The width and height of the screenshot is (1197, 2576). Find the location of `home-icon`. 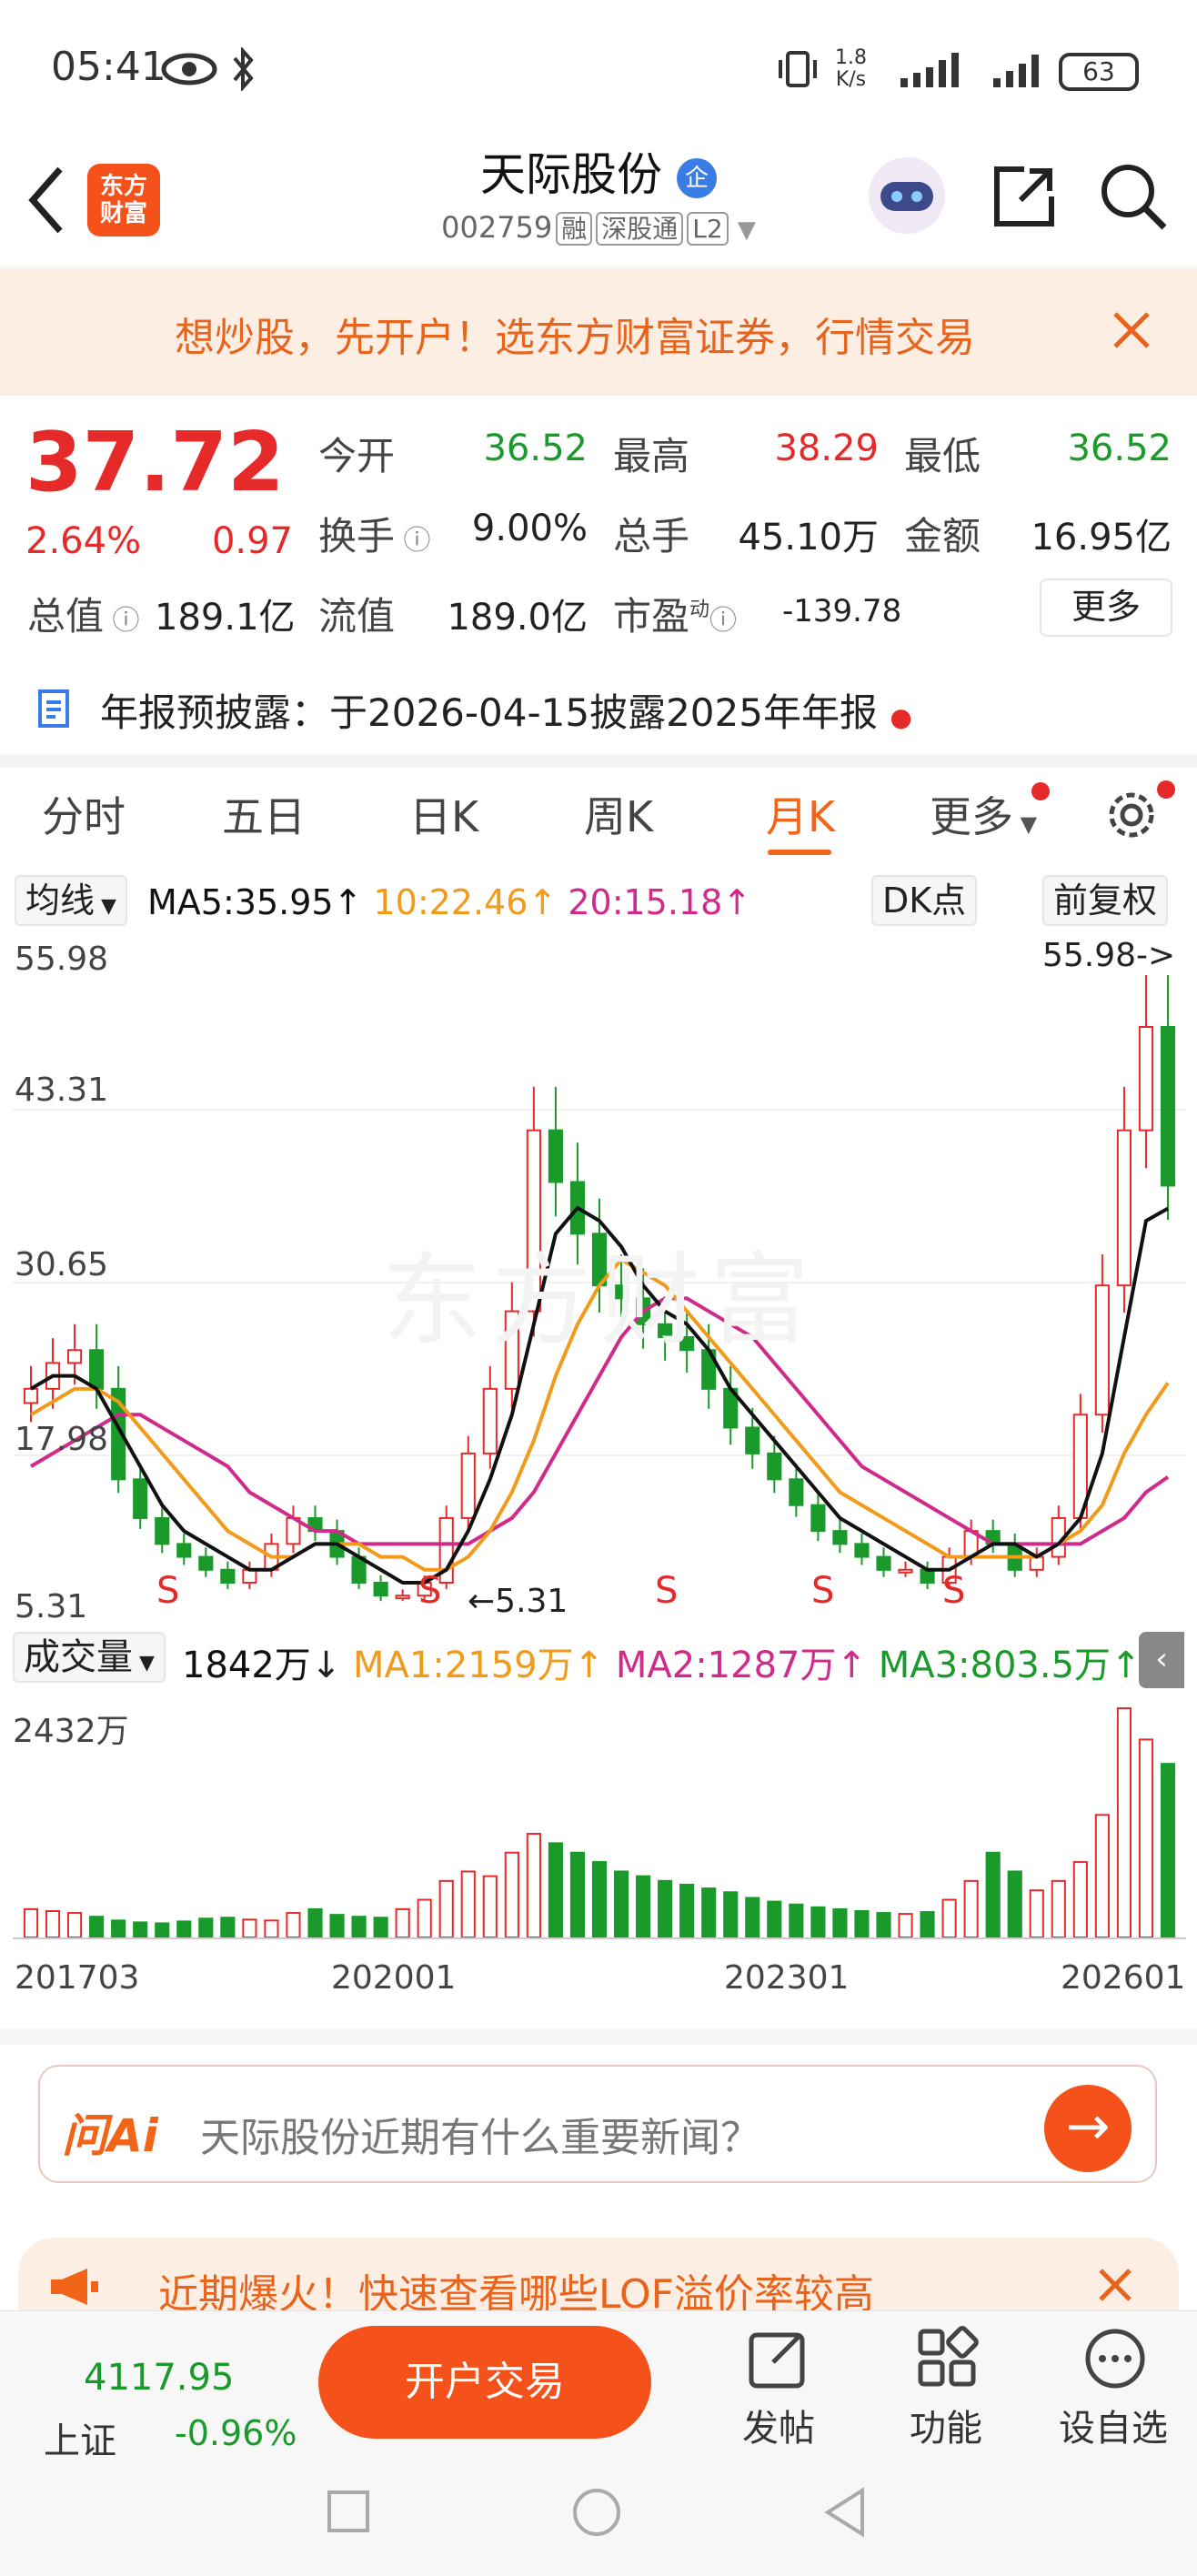

home-icon is located at coordinates (596, 2512).